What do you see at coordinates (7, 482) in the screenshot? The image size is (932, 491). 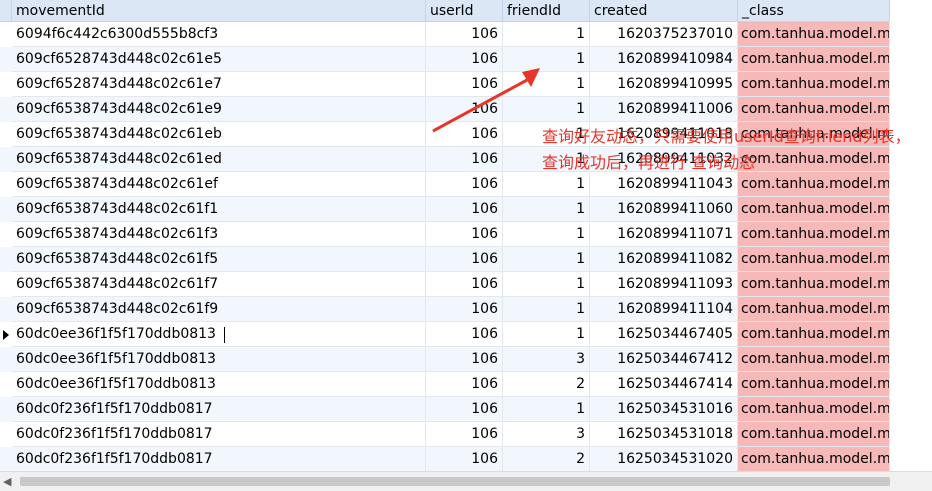 I see `scroll-left-arrow-icon: ◀` at bounding box center [7, 482].